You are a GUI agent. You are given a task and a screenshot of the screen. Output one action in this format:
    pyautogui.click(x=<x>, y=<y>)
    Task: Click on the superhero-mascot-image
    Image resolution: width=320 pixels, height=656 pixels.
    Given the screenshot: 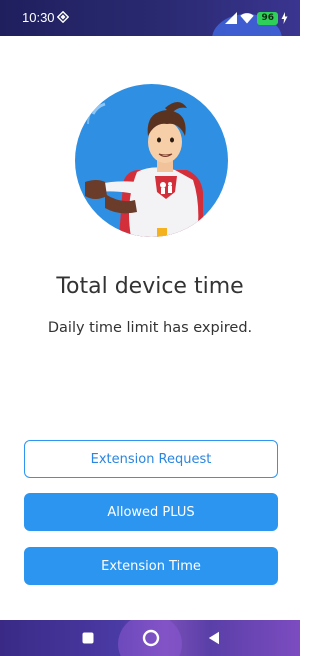 What is the action you would take?
    pyautogui.click(x=151, y=160)
    